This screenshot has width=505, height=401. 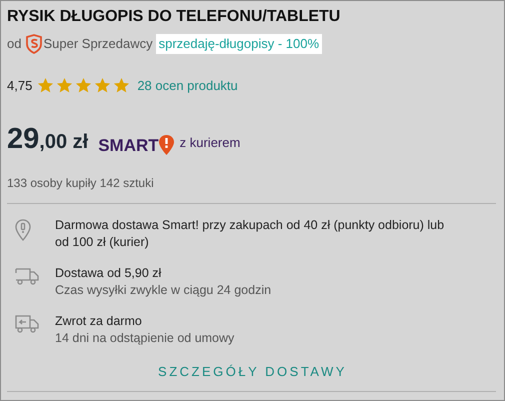 What do you see at coordinates (166, 144) in the screenshot?
I see `smart-pin-icon` at bounding box center [166, 144].